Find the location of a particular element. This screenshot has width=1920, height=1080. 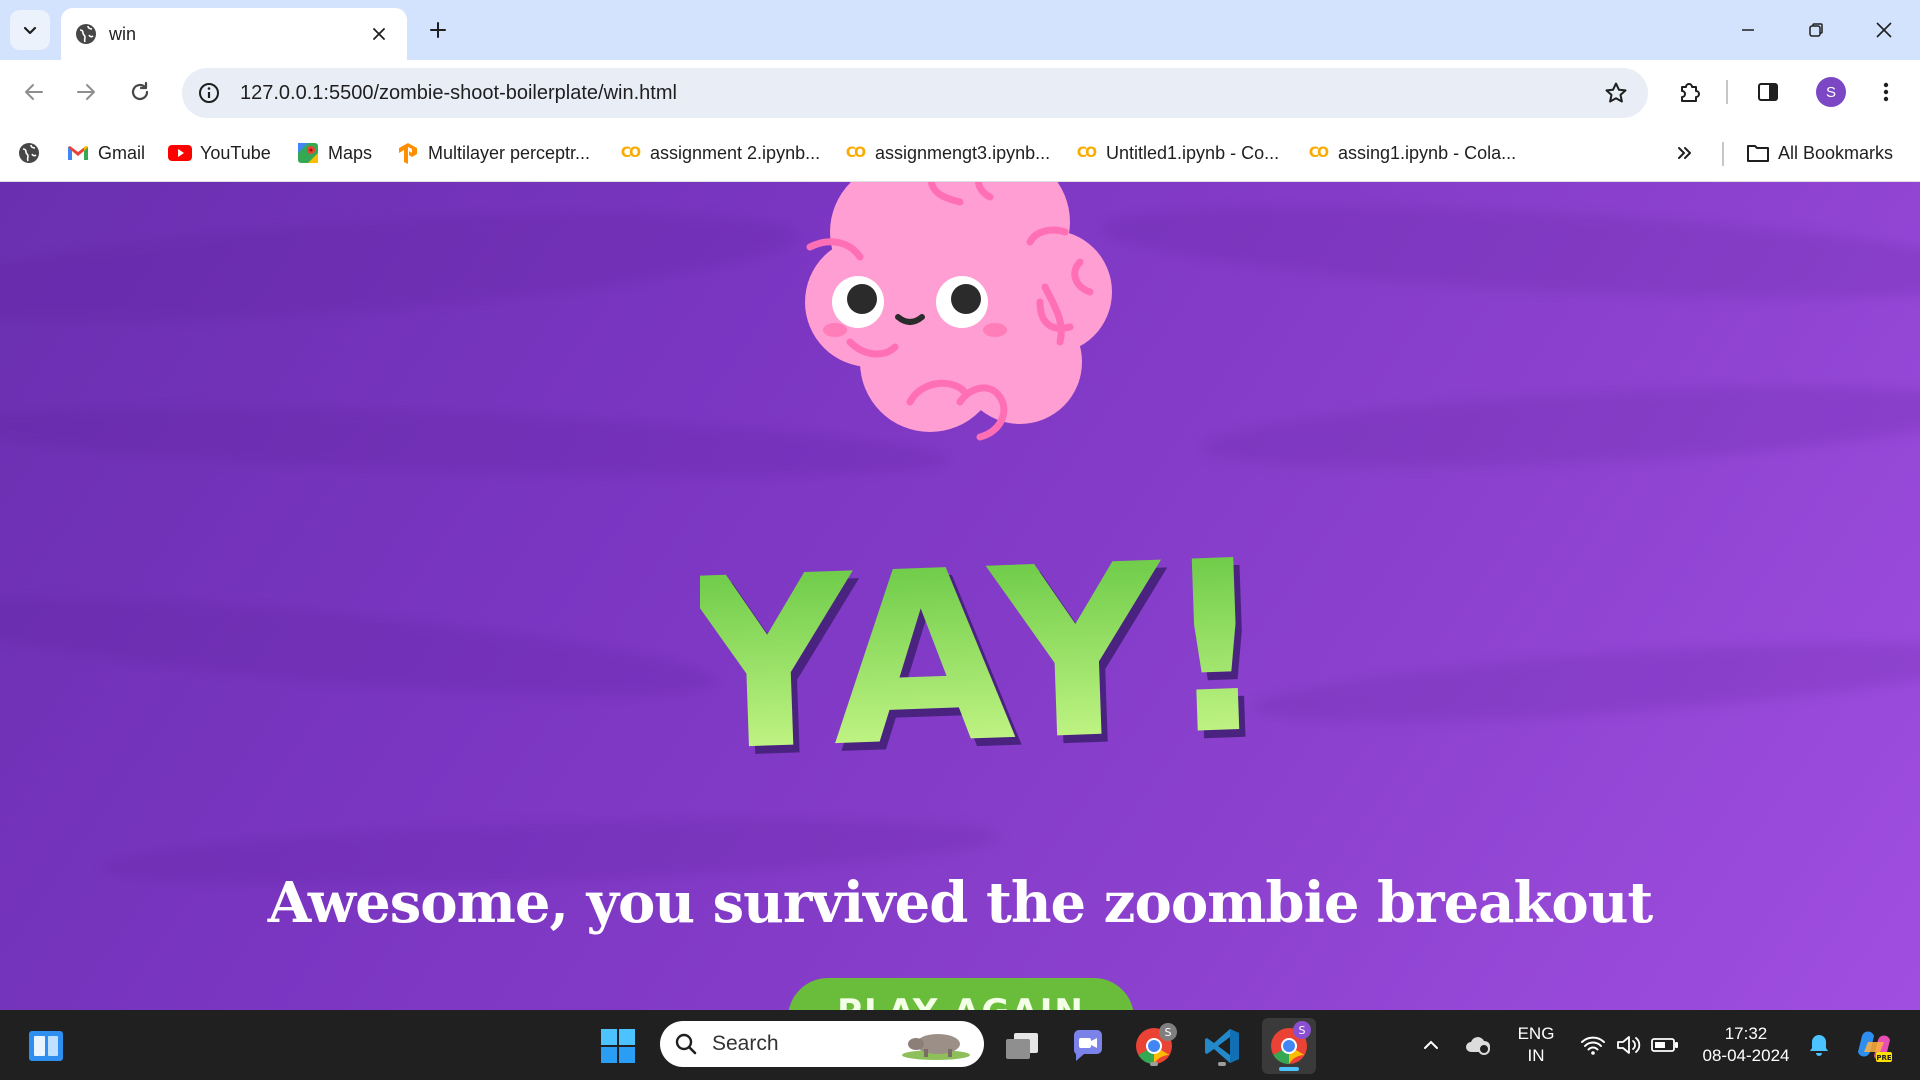

youtube-icon is located at coordinates (180, 153).